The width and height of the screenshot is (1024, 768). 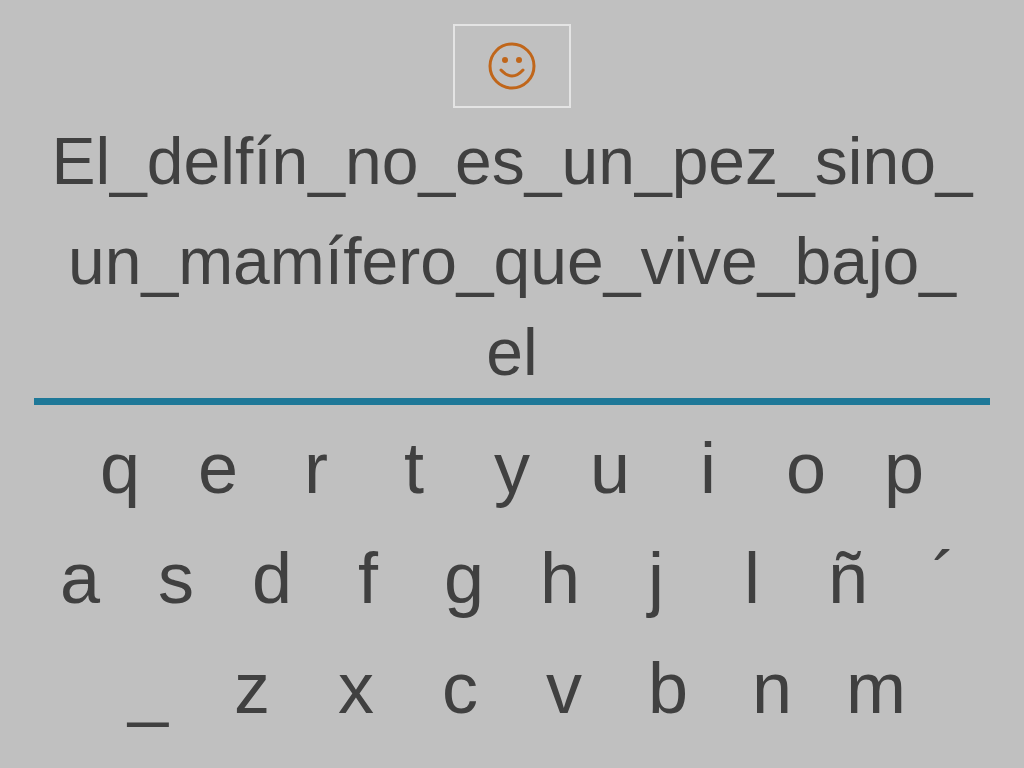 What do you see at coordinates (460, 688) in the screenshot?
I see `letter-key: c` at bounding box center [460, 688].